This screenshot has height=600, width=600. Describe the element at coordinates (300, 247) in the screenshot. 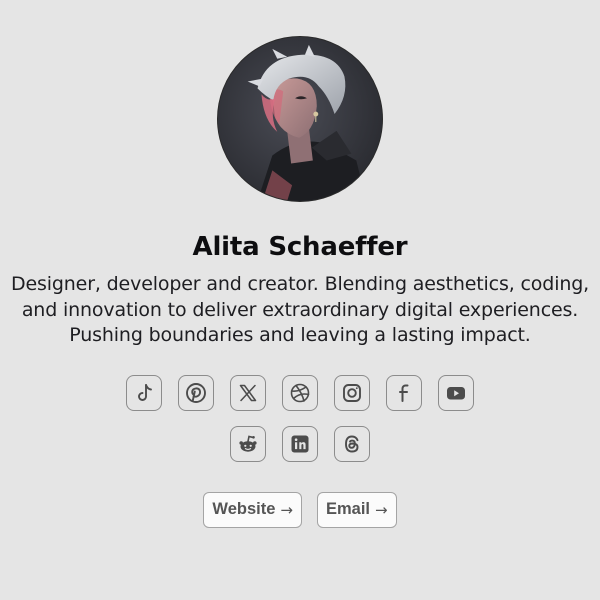

I see `profile-name: Alita Schaeffer` at that location.